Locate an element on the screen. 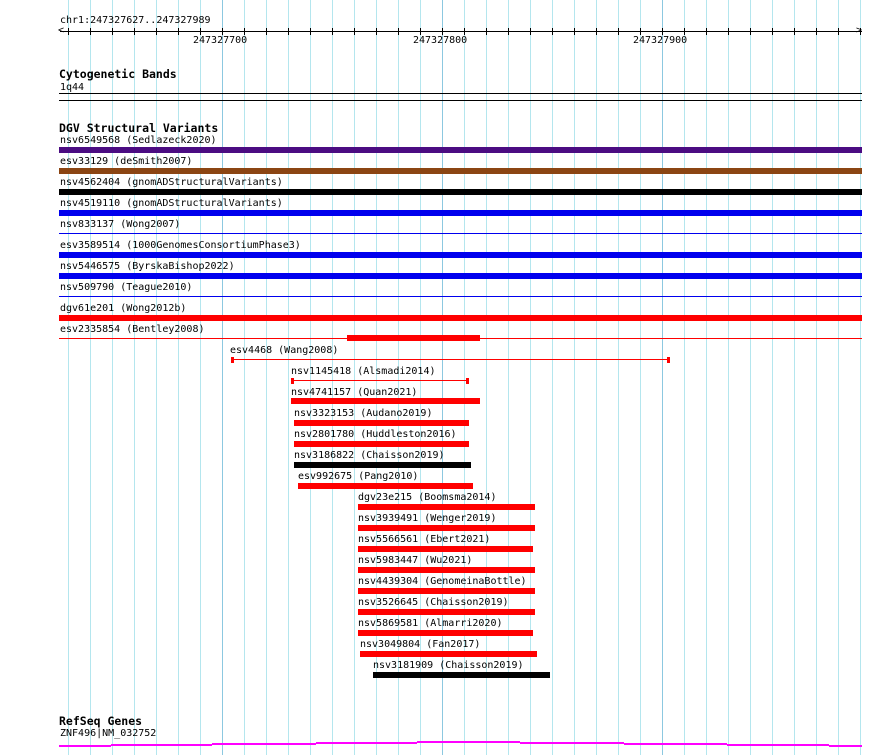  feature-label: nsv833137 (Wong2007) is located at coordinates (120, 224).